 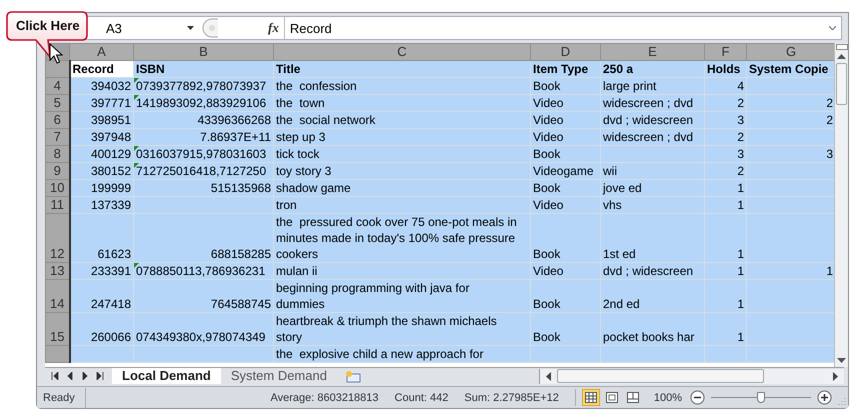 What do you see at coordinates (204, 238) in the screenshot?
I see `table-cell: 688158285` at bounding box center [204, 238].